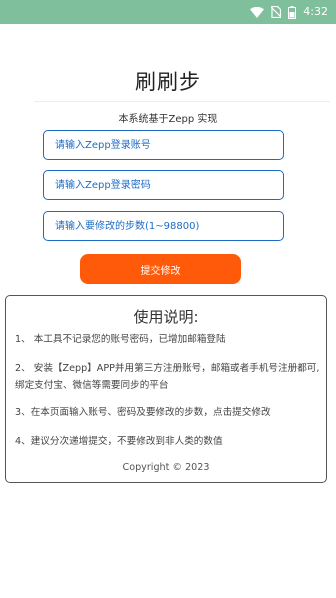  I want to click on account-input, so click(163, 145).